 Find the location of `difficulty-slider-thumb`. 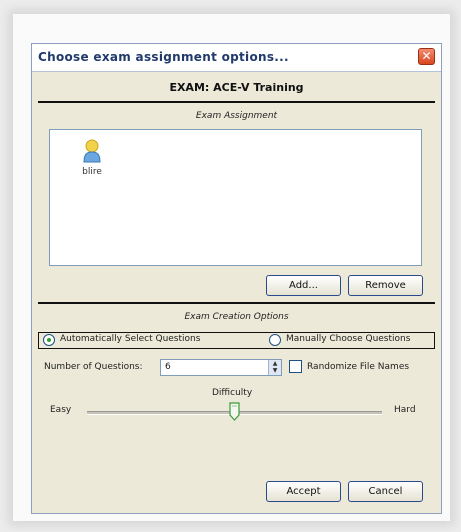

difficulty-slider-thumb is located at coordinates (234, 411).